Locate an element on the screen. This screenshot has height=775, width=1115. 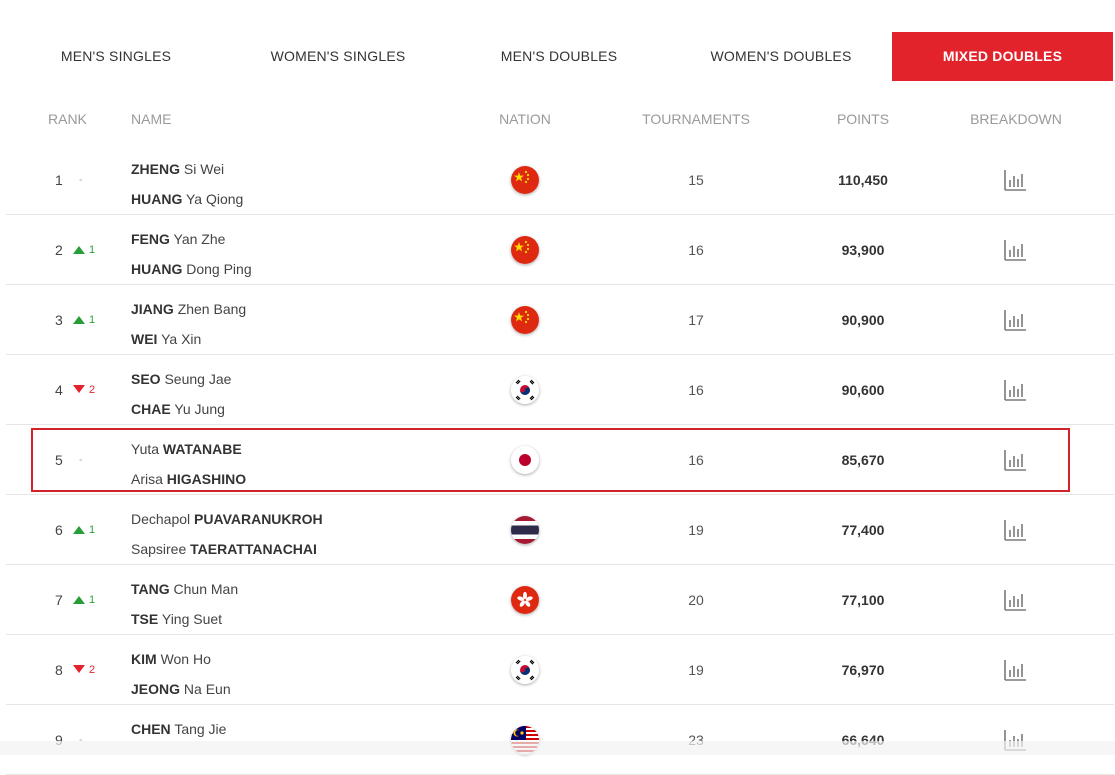
given-name: Dechapol is located at coordinates (161, 519).